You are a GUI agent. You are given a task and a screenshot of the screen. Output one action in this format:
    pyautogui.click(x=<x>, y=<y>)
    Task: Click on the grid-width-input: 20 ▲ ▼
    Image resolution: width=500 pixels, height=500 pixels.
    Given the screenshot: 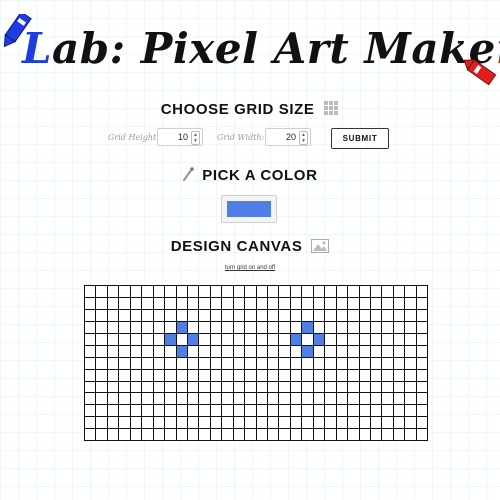 What is the action you would take?
    pyautogui.click(x=288, y=137)
    